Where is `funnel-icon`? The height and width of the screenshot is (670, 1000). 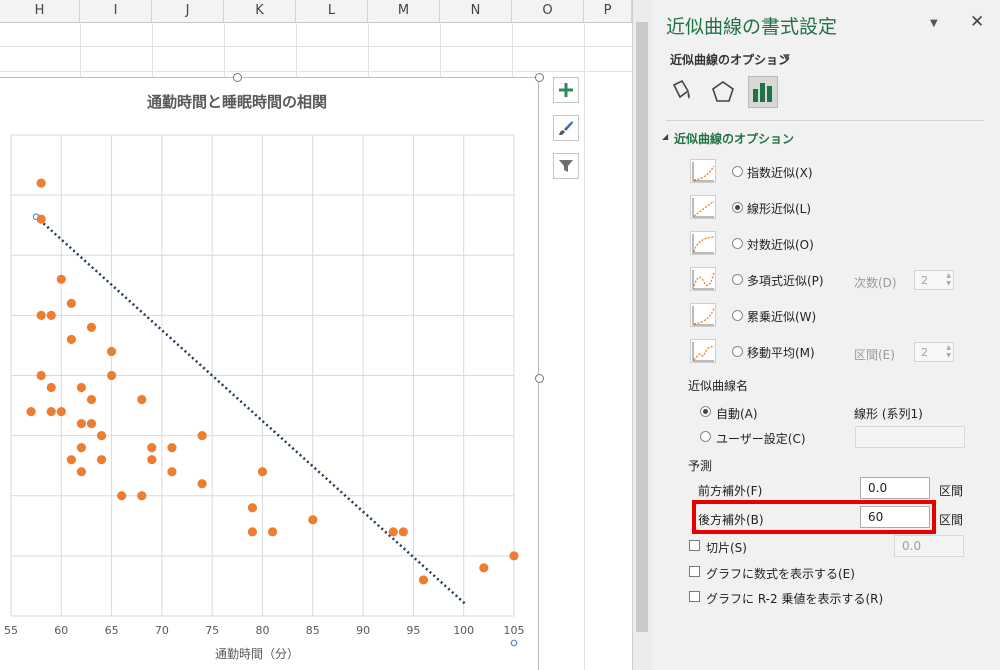 funnel-icon is located at coordinates (566, 166).